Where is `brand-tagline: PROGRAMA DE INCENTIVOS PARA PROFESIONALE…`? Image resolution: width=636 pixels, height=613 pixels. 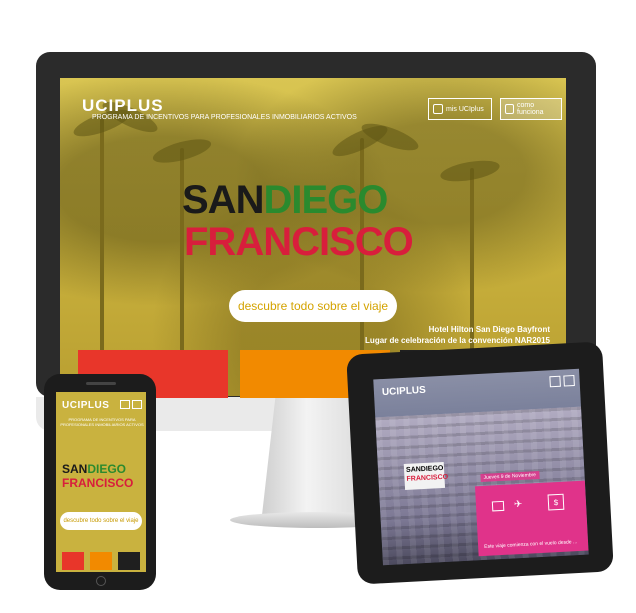
brand-tagline: PROGRAMA DE INCENTIVOS PARA PROFESIONALE… is located at coordinates (224, 117).